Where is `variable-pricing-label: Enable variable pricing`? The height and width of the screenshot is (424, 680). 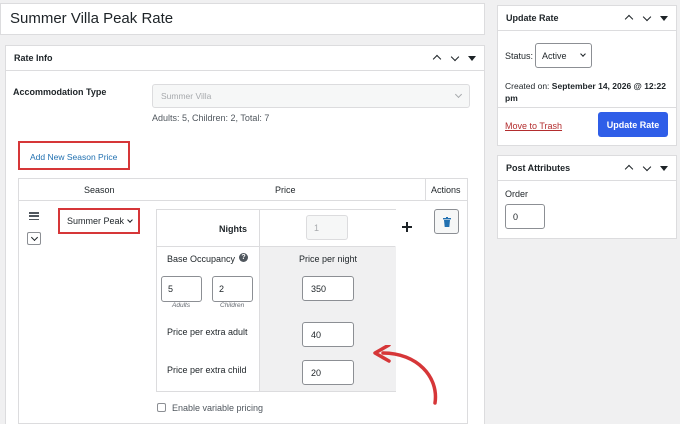 variable-pricing-label: Enable variable pricing is located at coordinates (218, 408).